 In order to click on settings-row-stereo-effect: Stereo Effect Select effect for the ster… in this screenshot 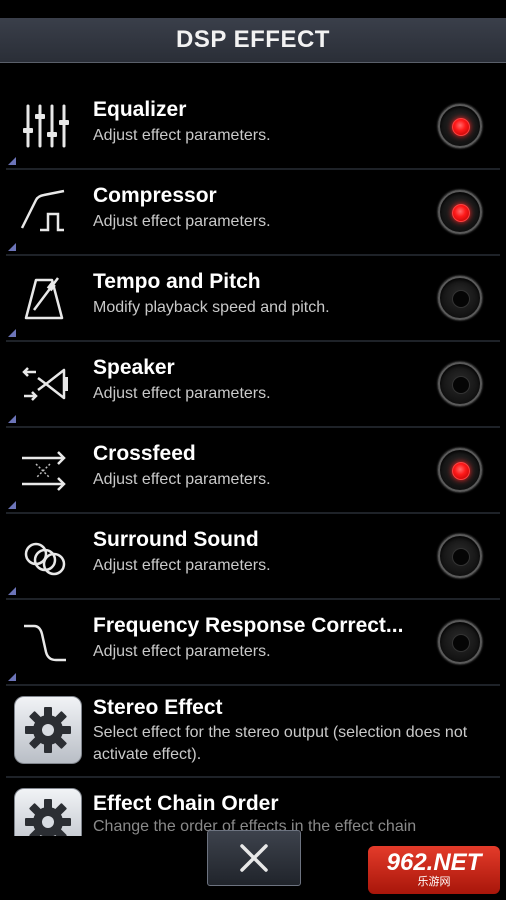, I will do `click(253, 732)`.